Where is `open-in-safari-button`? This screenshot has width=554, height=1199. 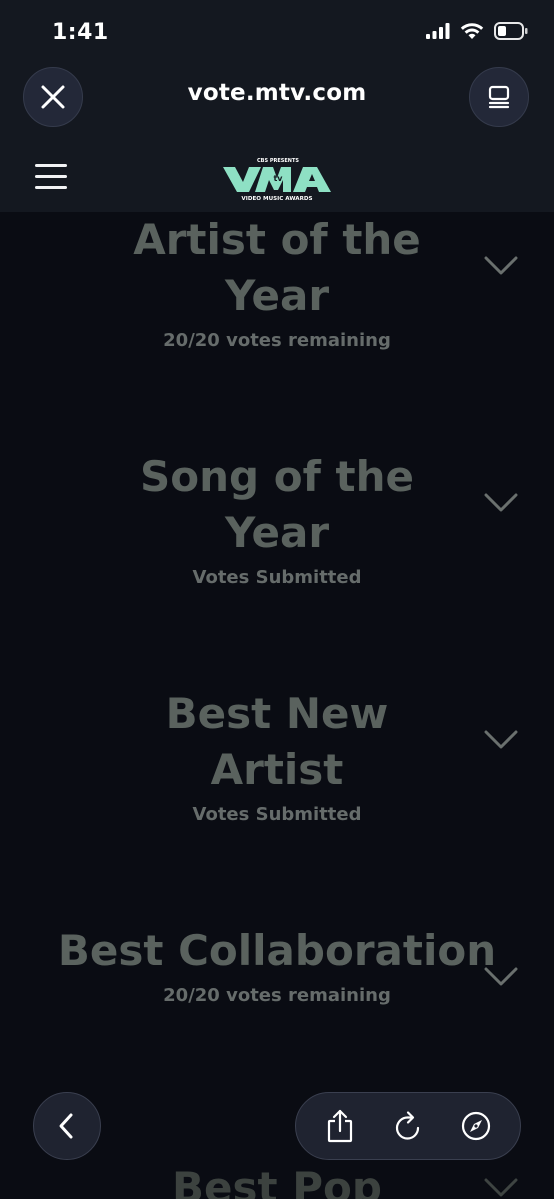 open-in-safari-button is located at coordinates (476, 1126).